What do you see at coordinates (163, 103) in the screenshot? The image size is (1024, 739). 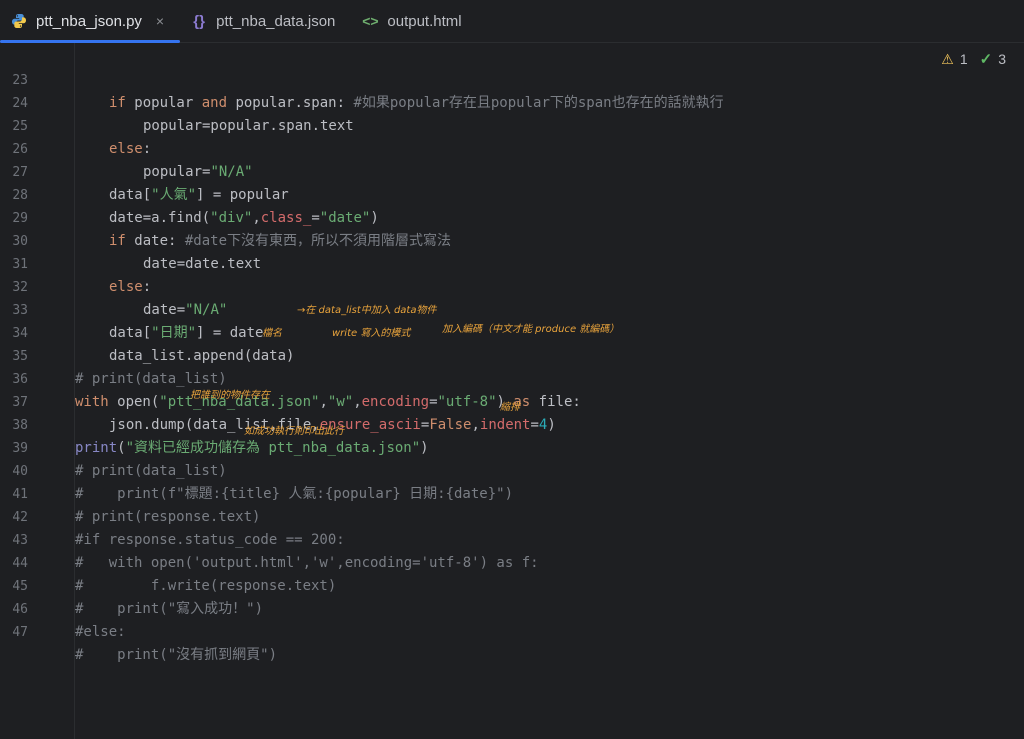 I see `code-token: popular` at bounding box center [163, 103].